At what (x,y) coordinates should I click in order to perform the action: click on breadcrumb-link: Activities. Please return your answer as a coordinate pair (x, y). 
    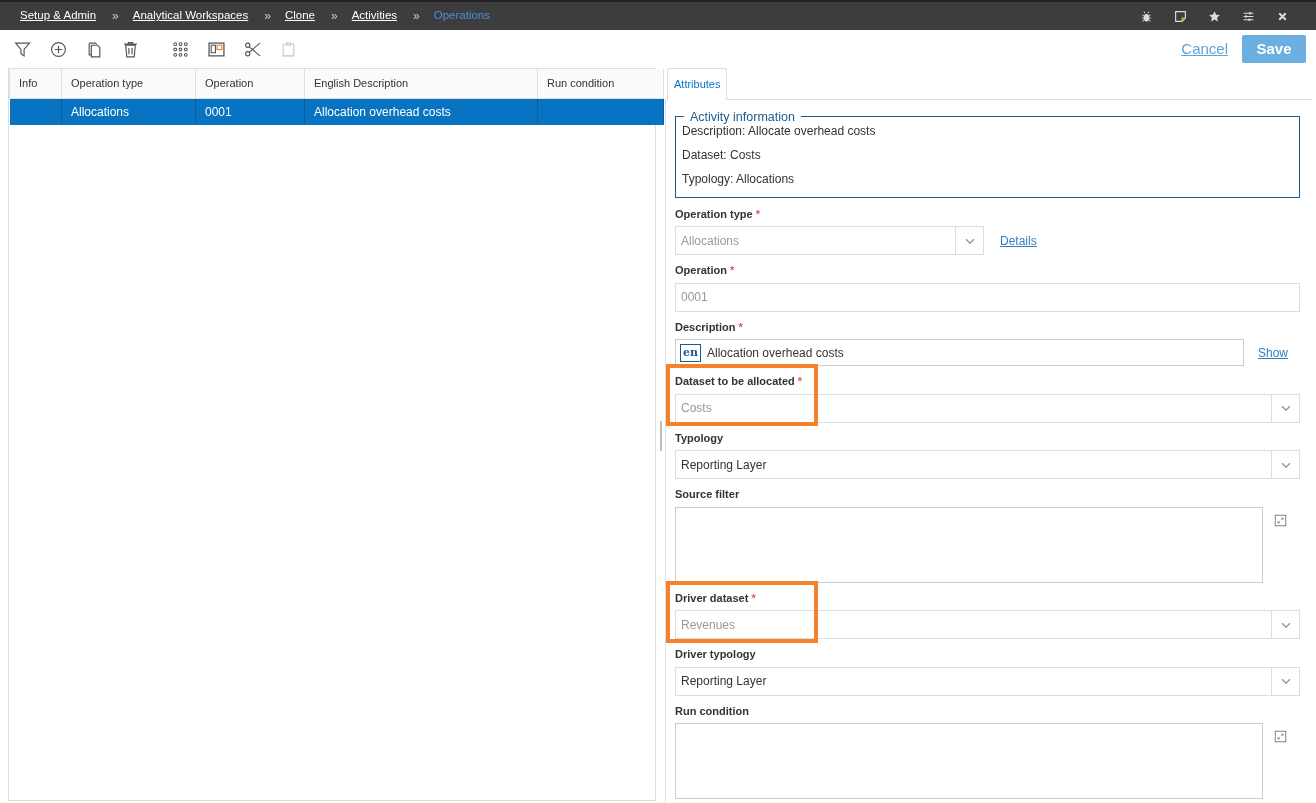
    Looking at the image, I should click on (374, 16).